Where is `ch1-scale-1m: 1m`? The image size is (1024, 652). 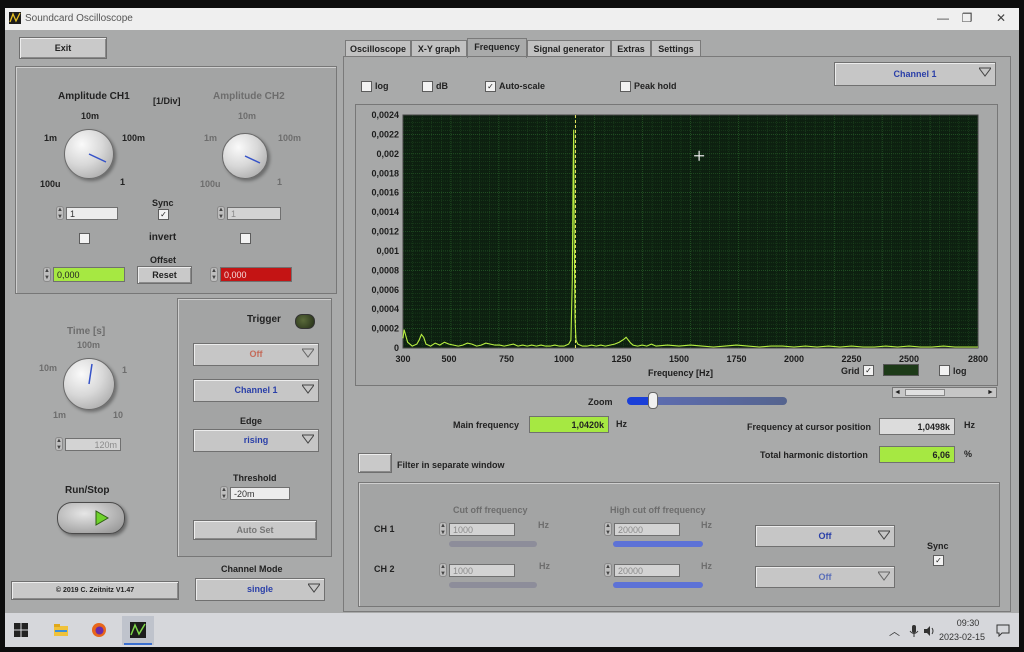
ch1-scale-1m: 1m is located at coordinates (51, 138).